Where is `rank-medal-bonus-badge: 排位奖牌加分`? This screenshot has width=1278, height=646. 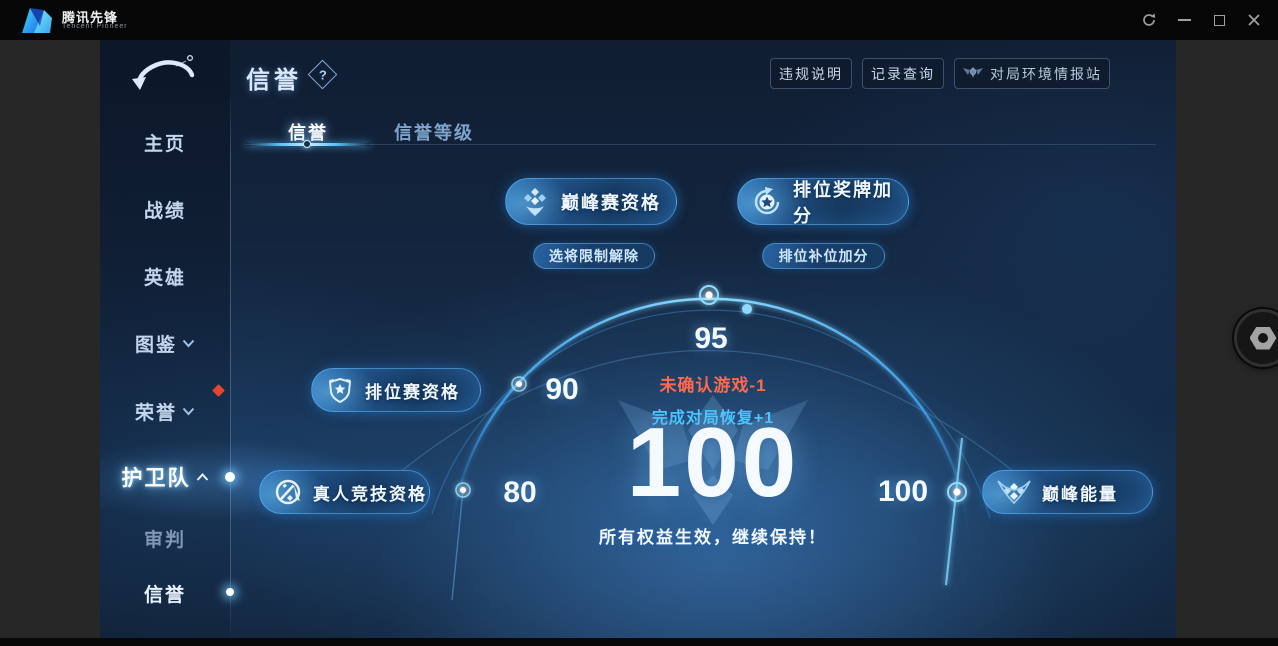 rank-medal-bonus-badge: 排位奖牌加分 is located at coordinates (823, 202).